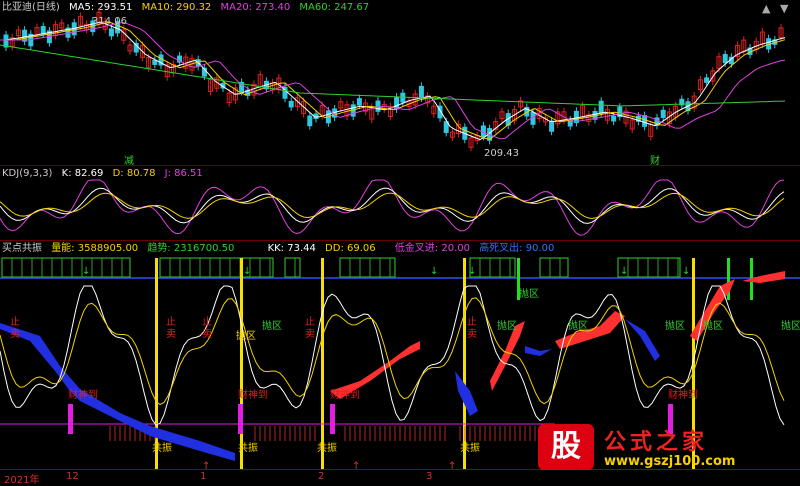 Image resolution: width=800 pixels, height=486 pixels. What do you see at coordinates (72, 476) in the screenshot?
I see `axis-label: 12` at bounding box center [72, 476].